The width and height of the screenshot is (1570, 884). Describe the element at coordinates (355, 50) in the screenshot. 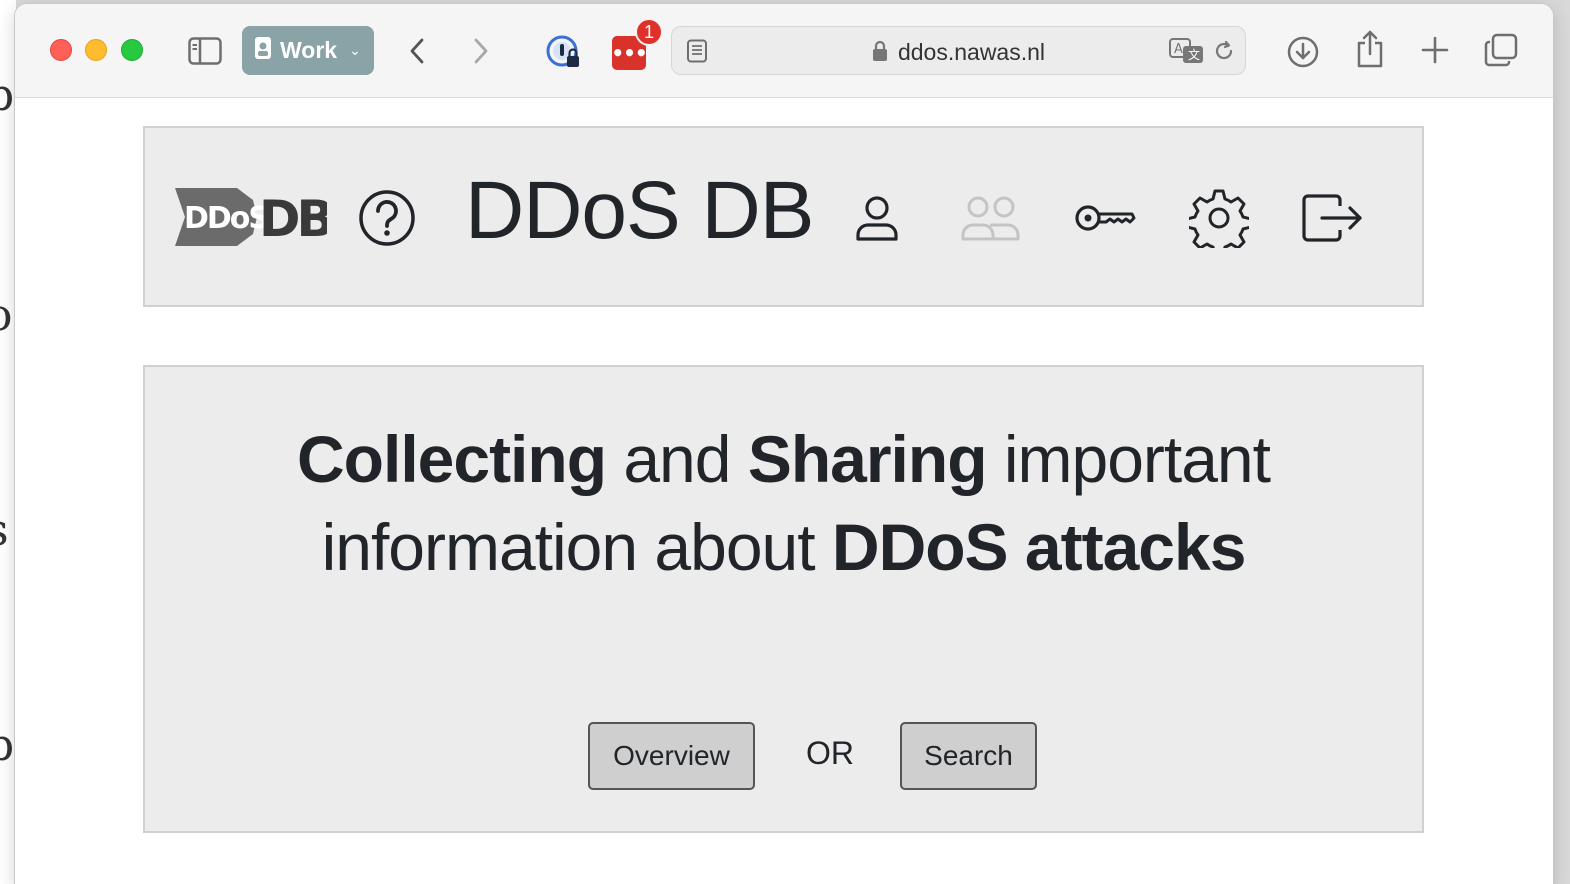

I see `chevron-down-icon: ⌄` at that location.